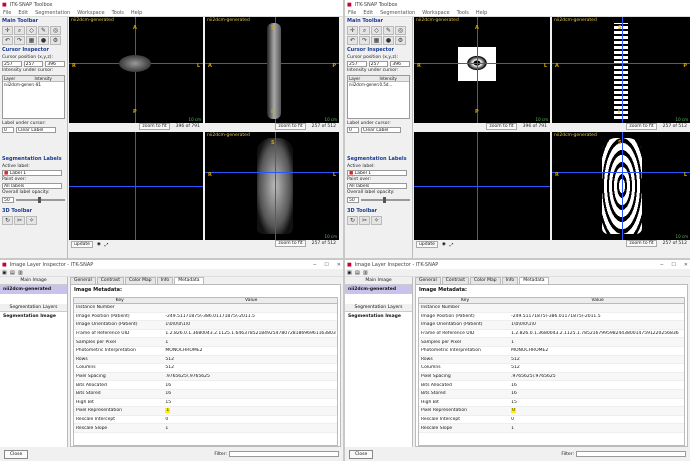 Image resolution: width=690 pixels, height=461 pixels. What do you see at coordinates (397, 13) in the screenshot?
I see `menu-segmentation: Segmentation` at bounding box center [397, 13].